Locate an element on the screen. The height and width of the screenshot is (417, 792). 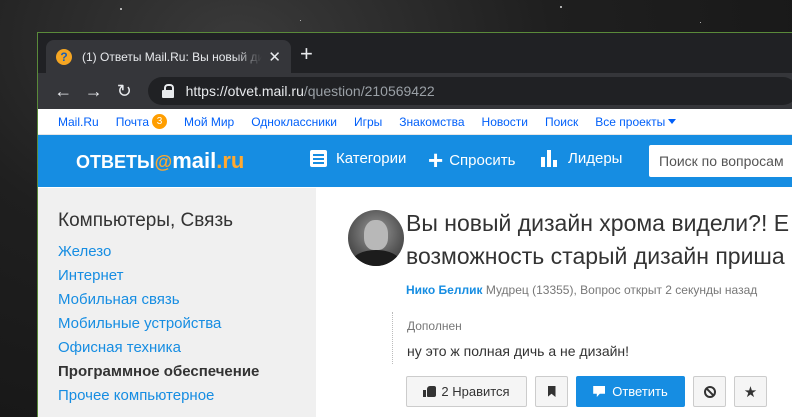
portal-link-mail: Почта 3 is located at coordinates (141, 121).